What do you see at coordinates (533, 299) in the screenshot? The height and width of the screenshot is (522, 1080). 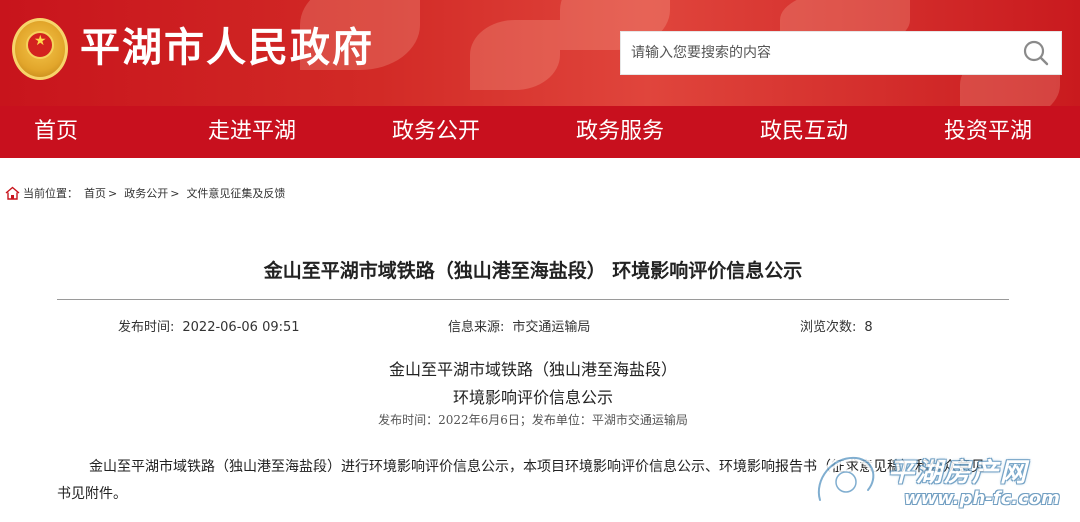 I see `title-divider` at bounding box center [533, 299].